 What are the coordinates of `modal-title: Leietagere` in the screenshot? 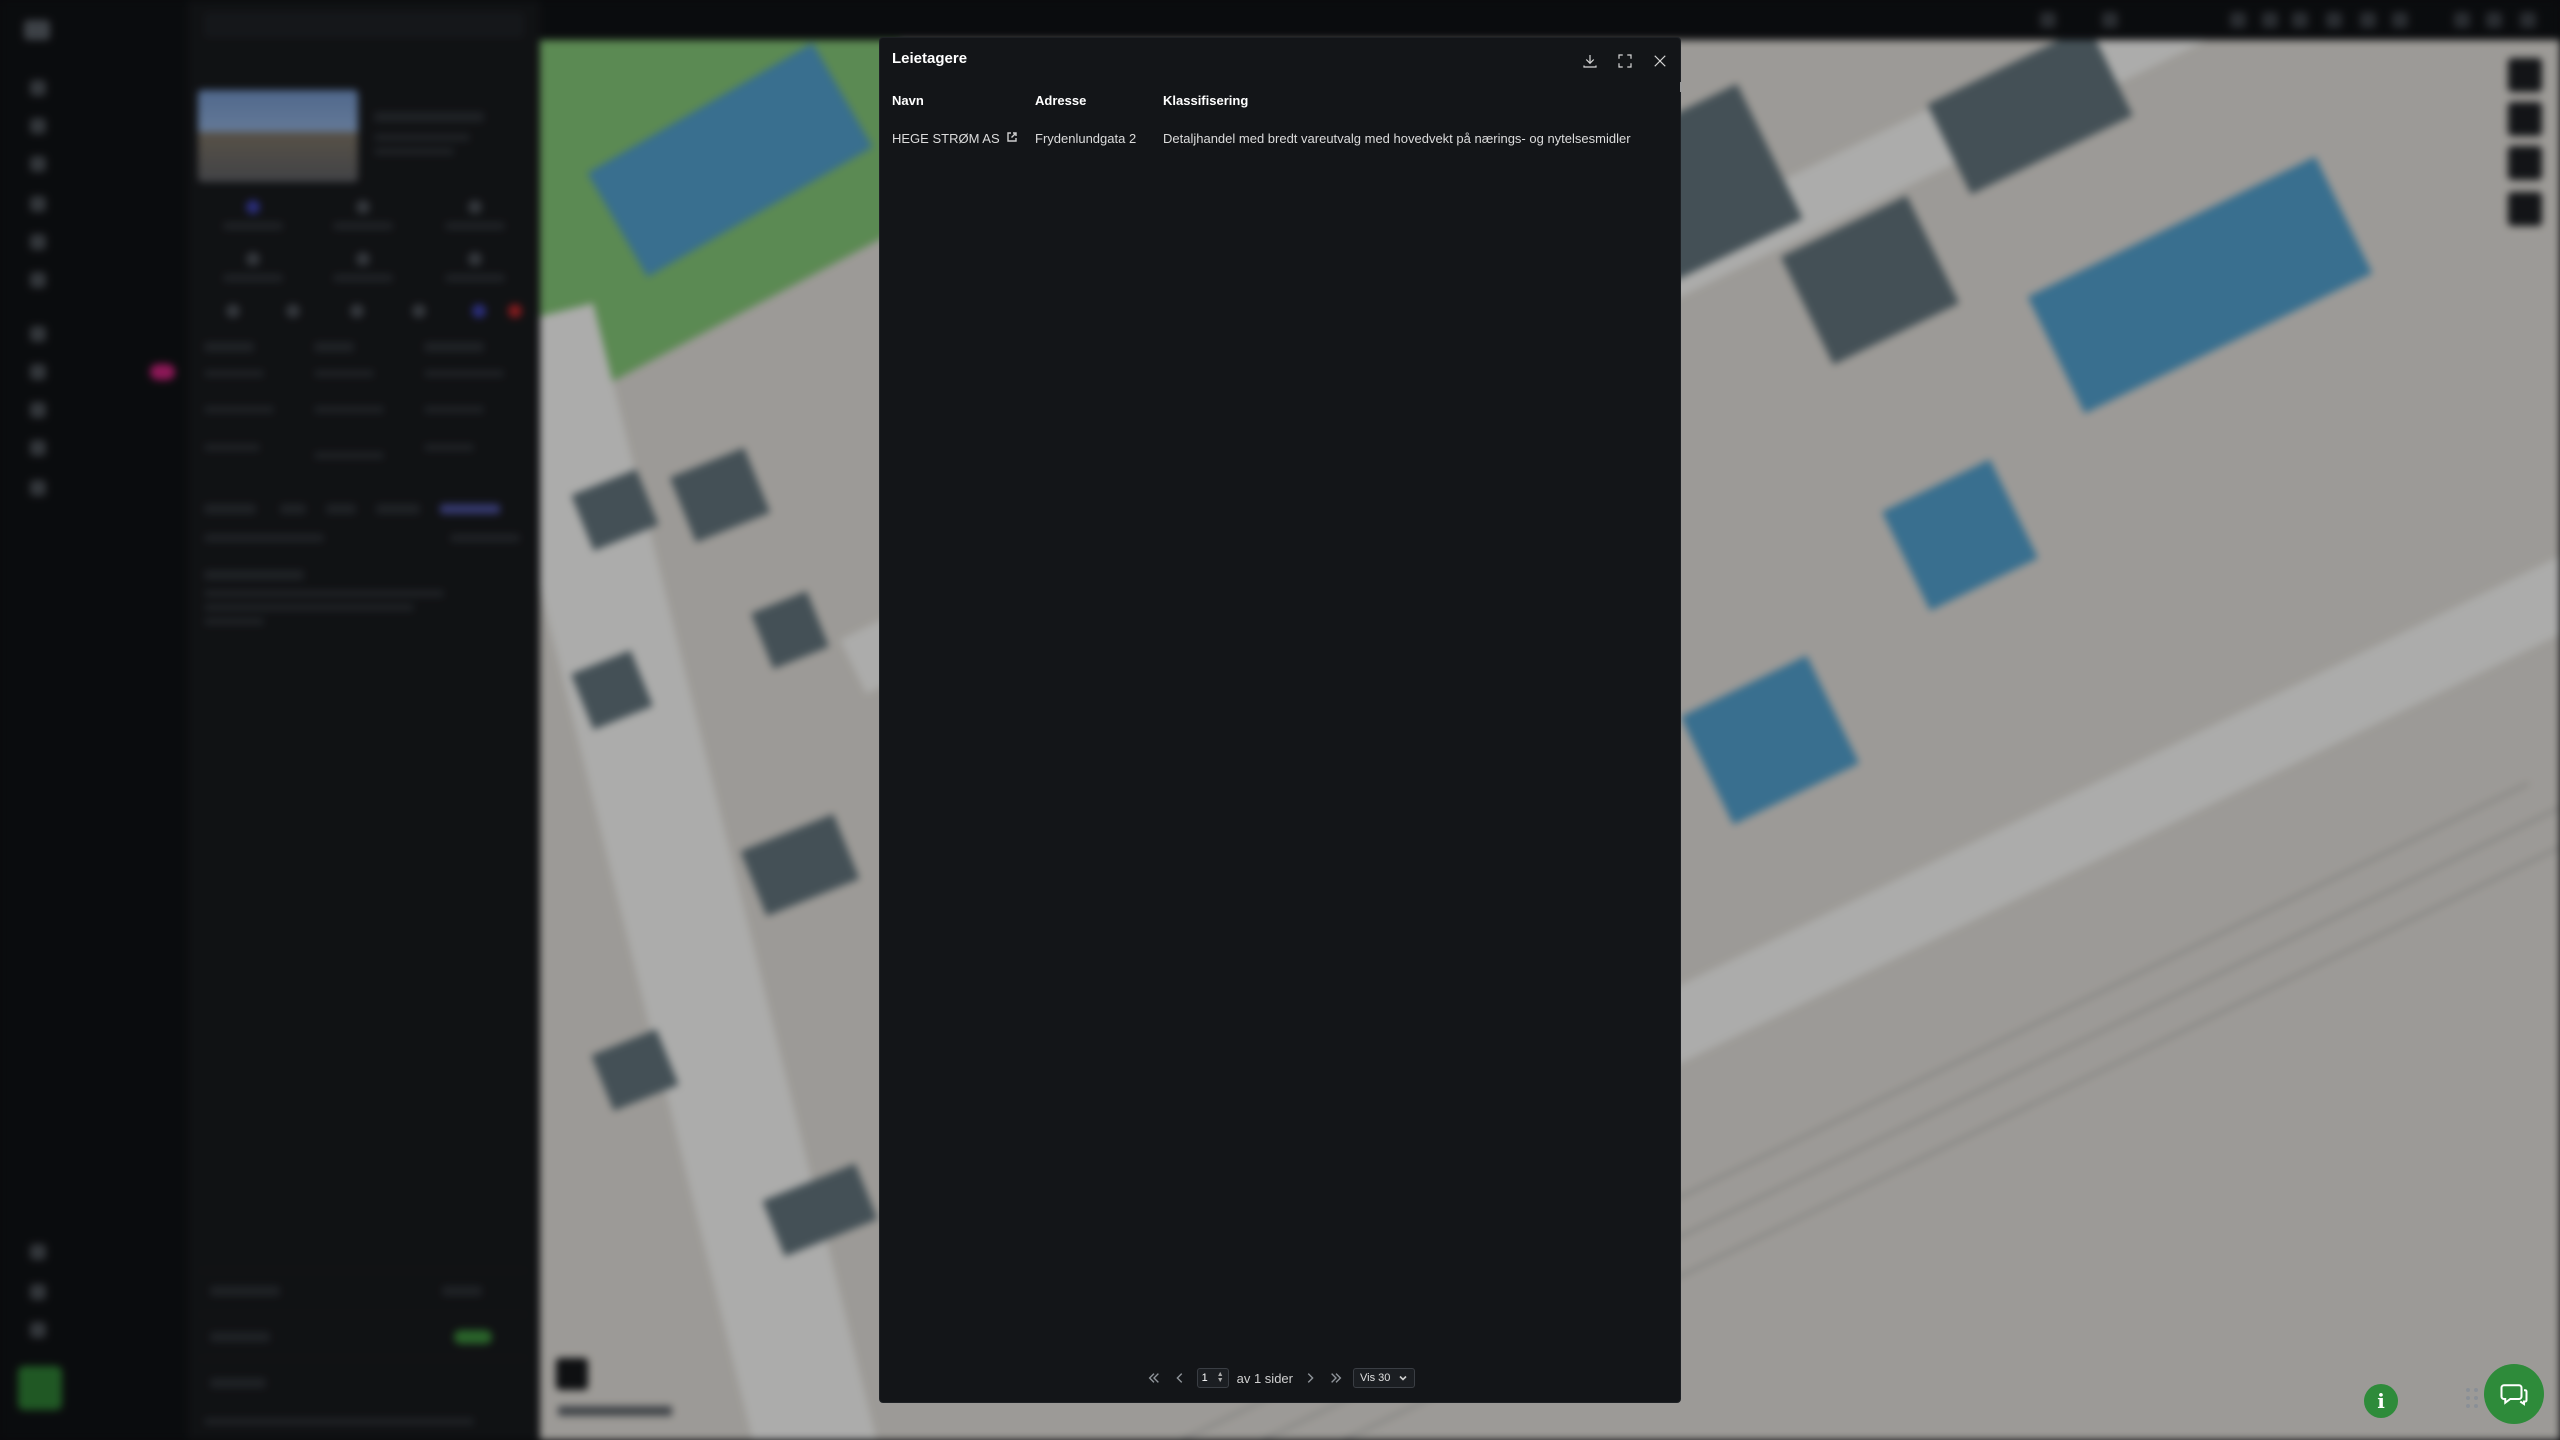 It's located at (930, 58).